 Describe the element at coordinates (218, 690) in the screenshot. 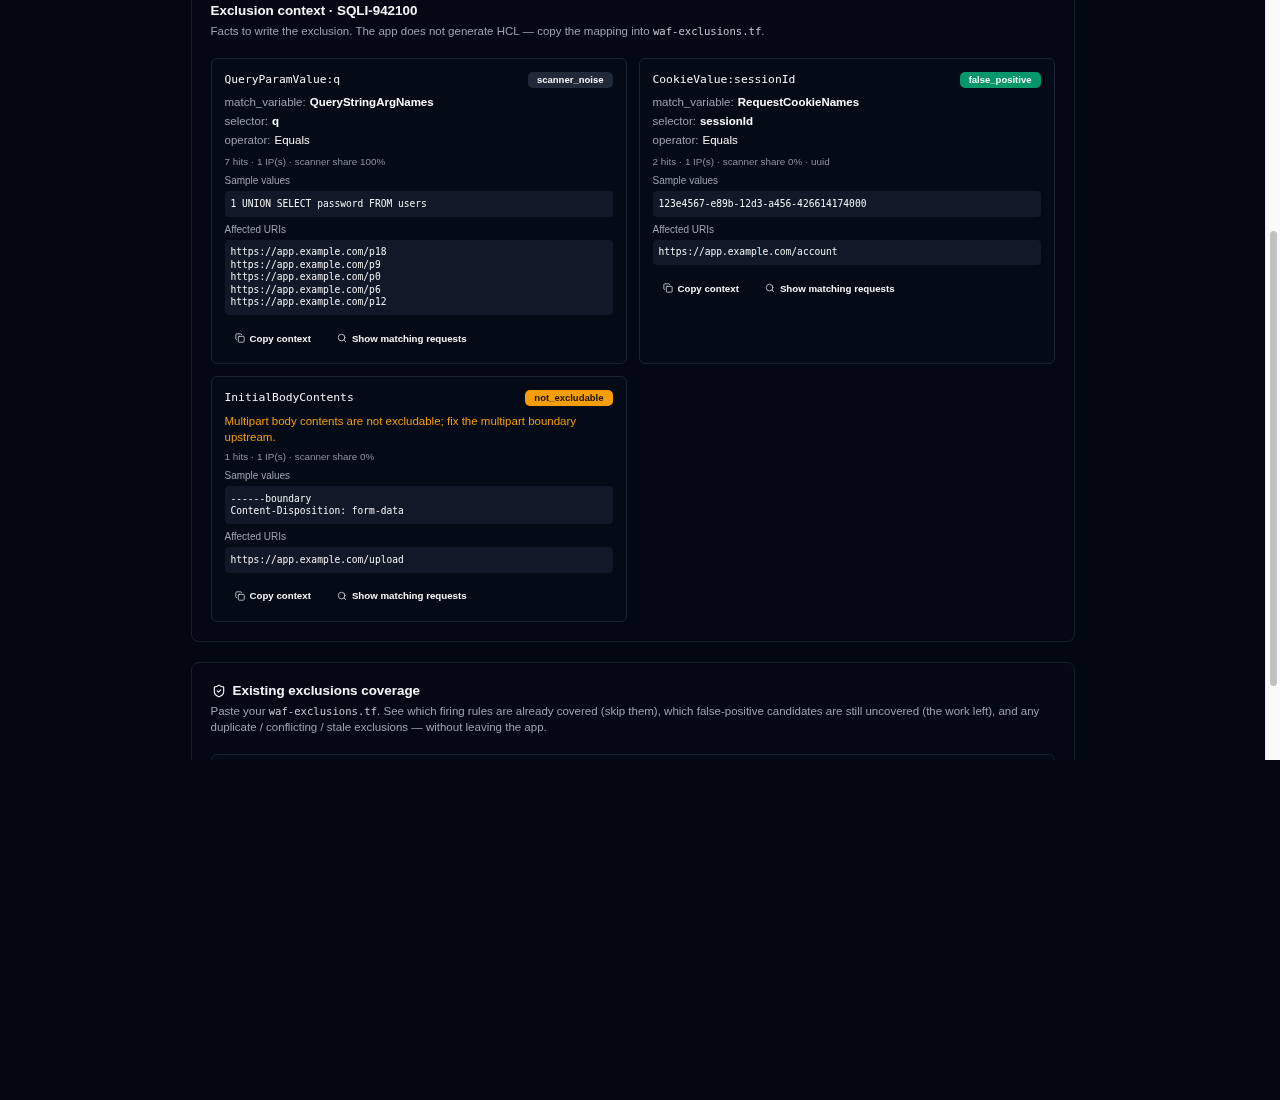

I see `shield-check-icon` at that location.